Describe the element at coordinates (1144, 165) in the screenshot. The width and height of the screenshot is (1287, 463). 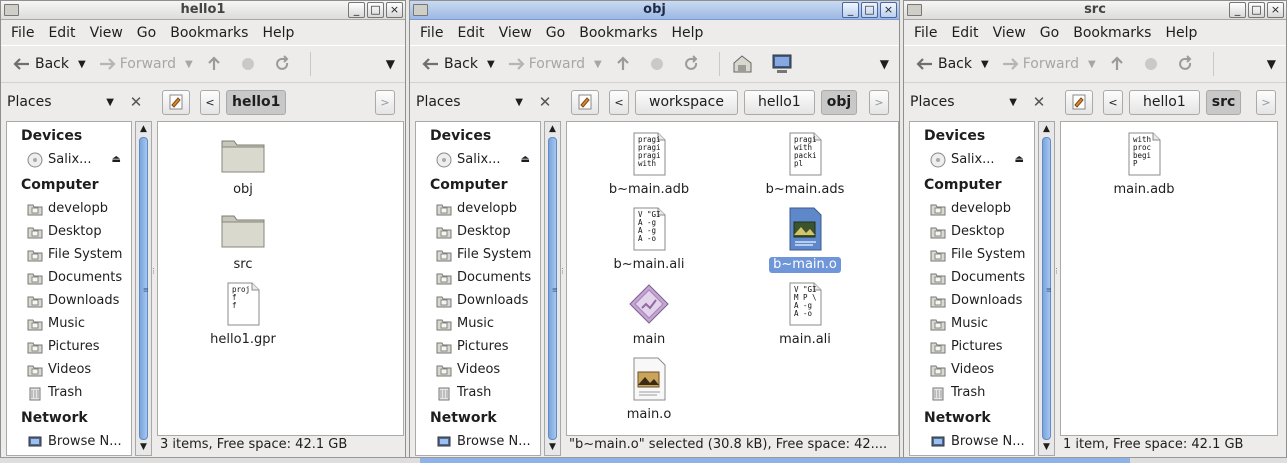
I see `file-icon: with proc begi P main.adb` at that location.